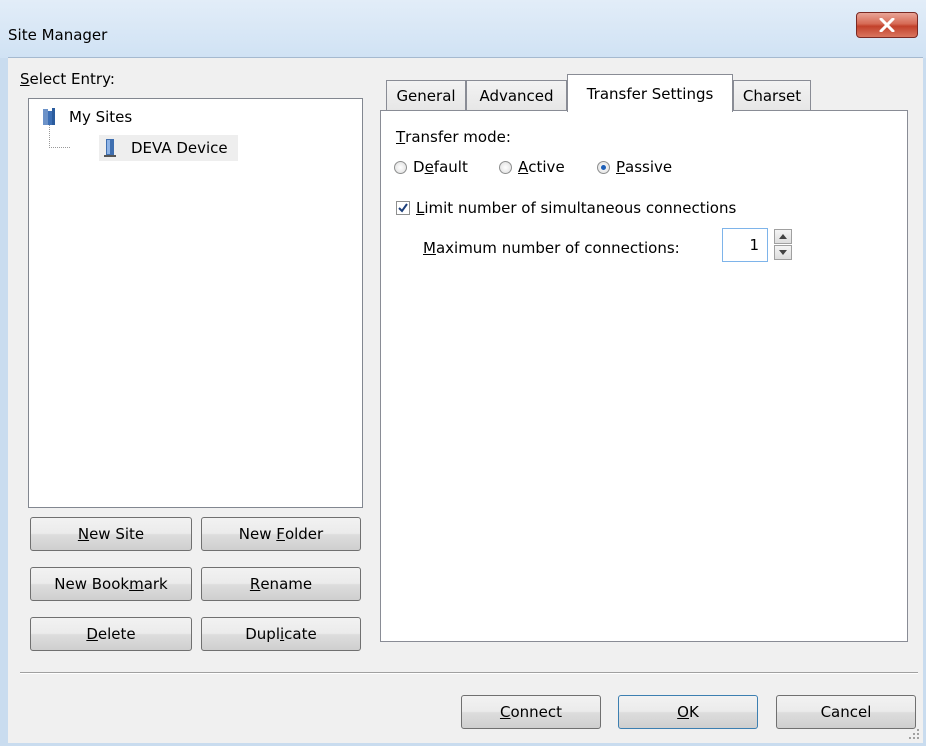 This screenshot has width=926, height=746. What do you see at coordinates (688, 712) in the screenshot?
I see `ok-button: OK` at bounding box center [688, 712].